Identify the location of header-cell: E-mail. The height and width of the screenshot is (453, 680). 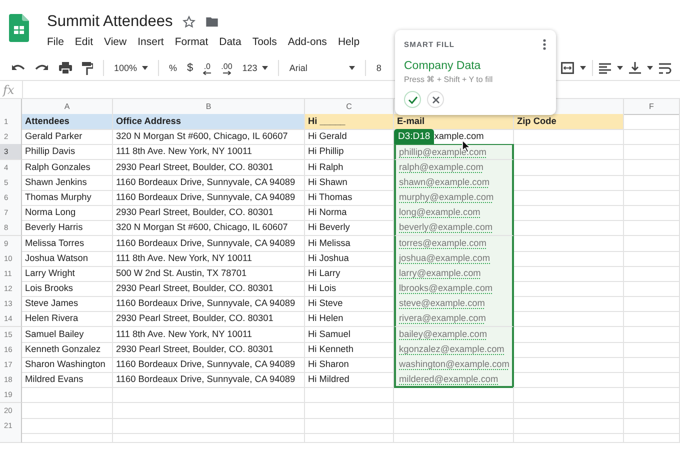
(454, 122).